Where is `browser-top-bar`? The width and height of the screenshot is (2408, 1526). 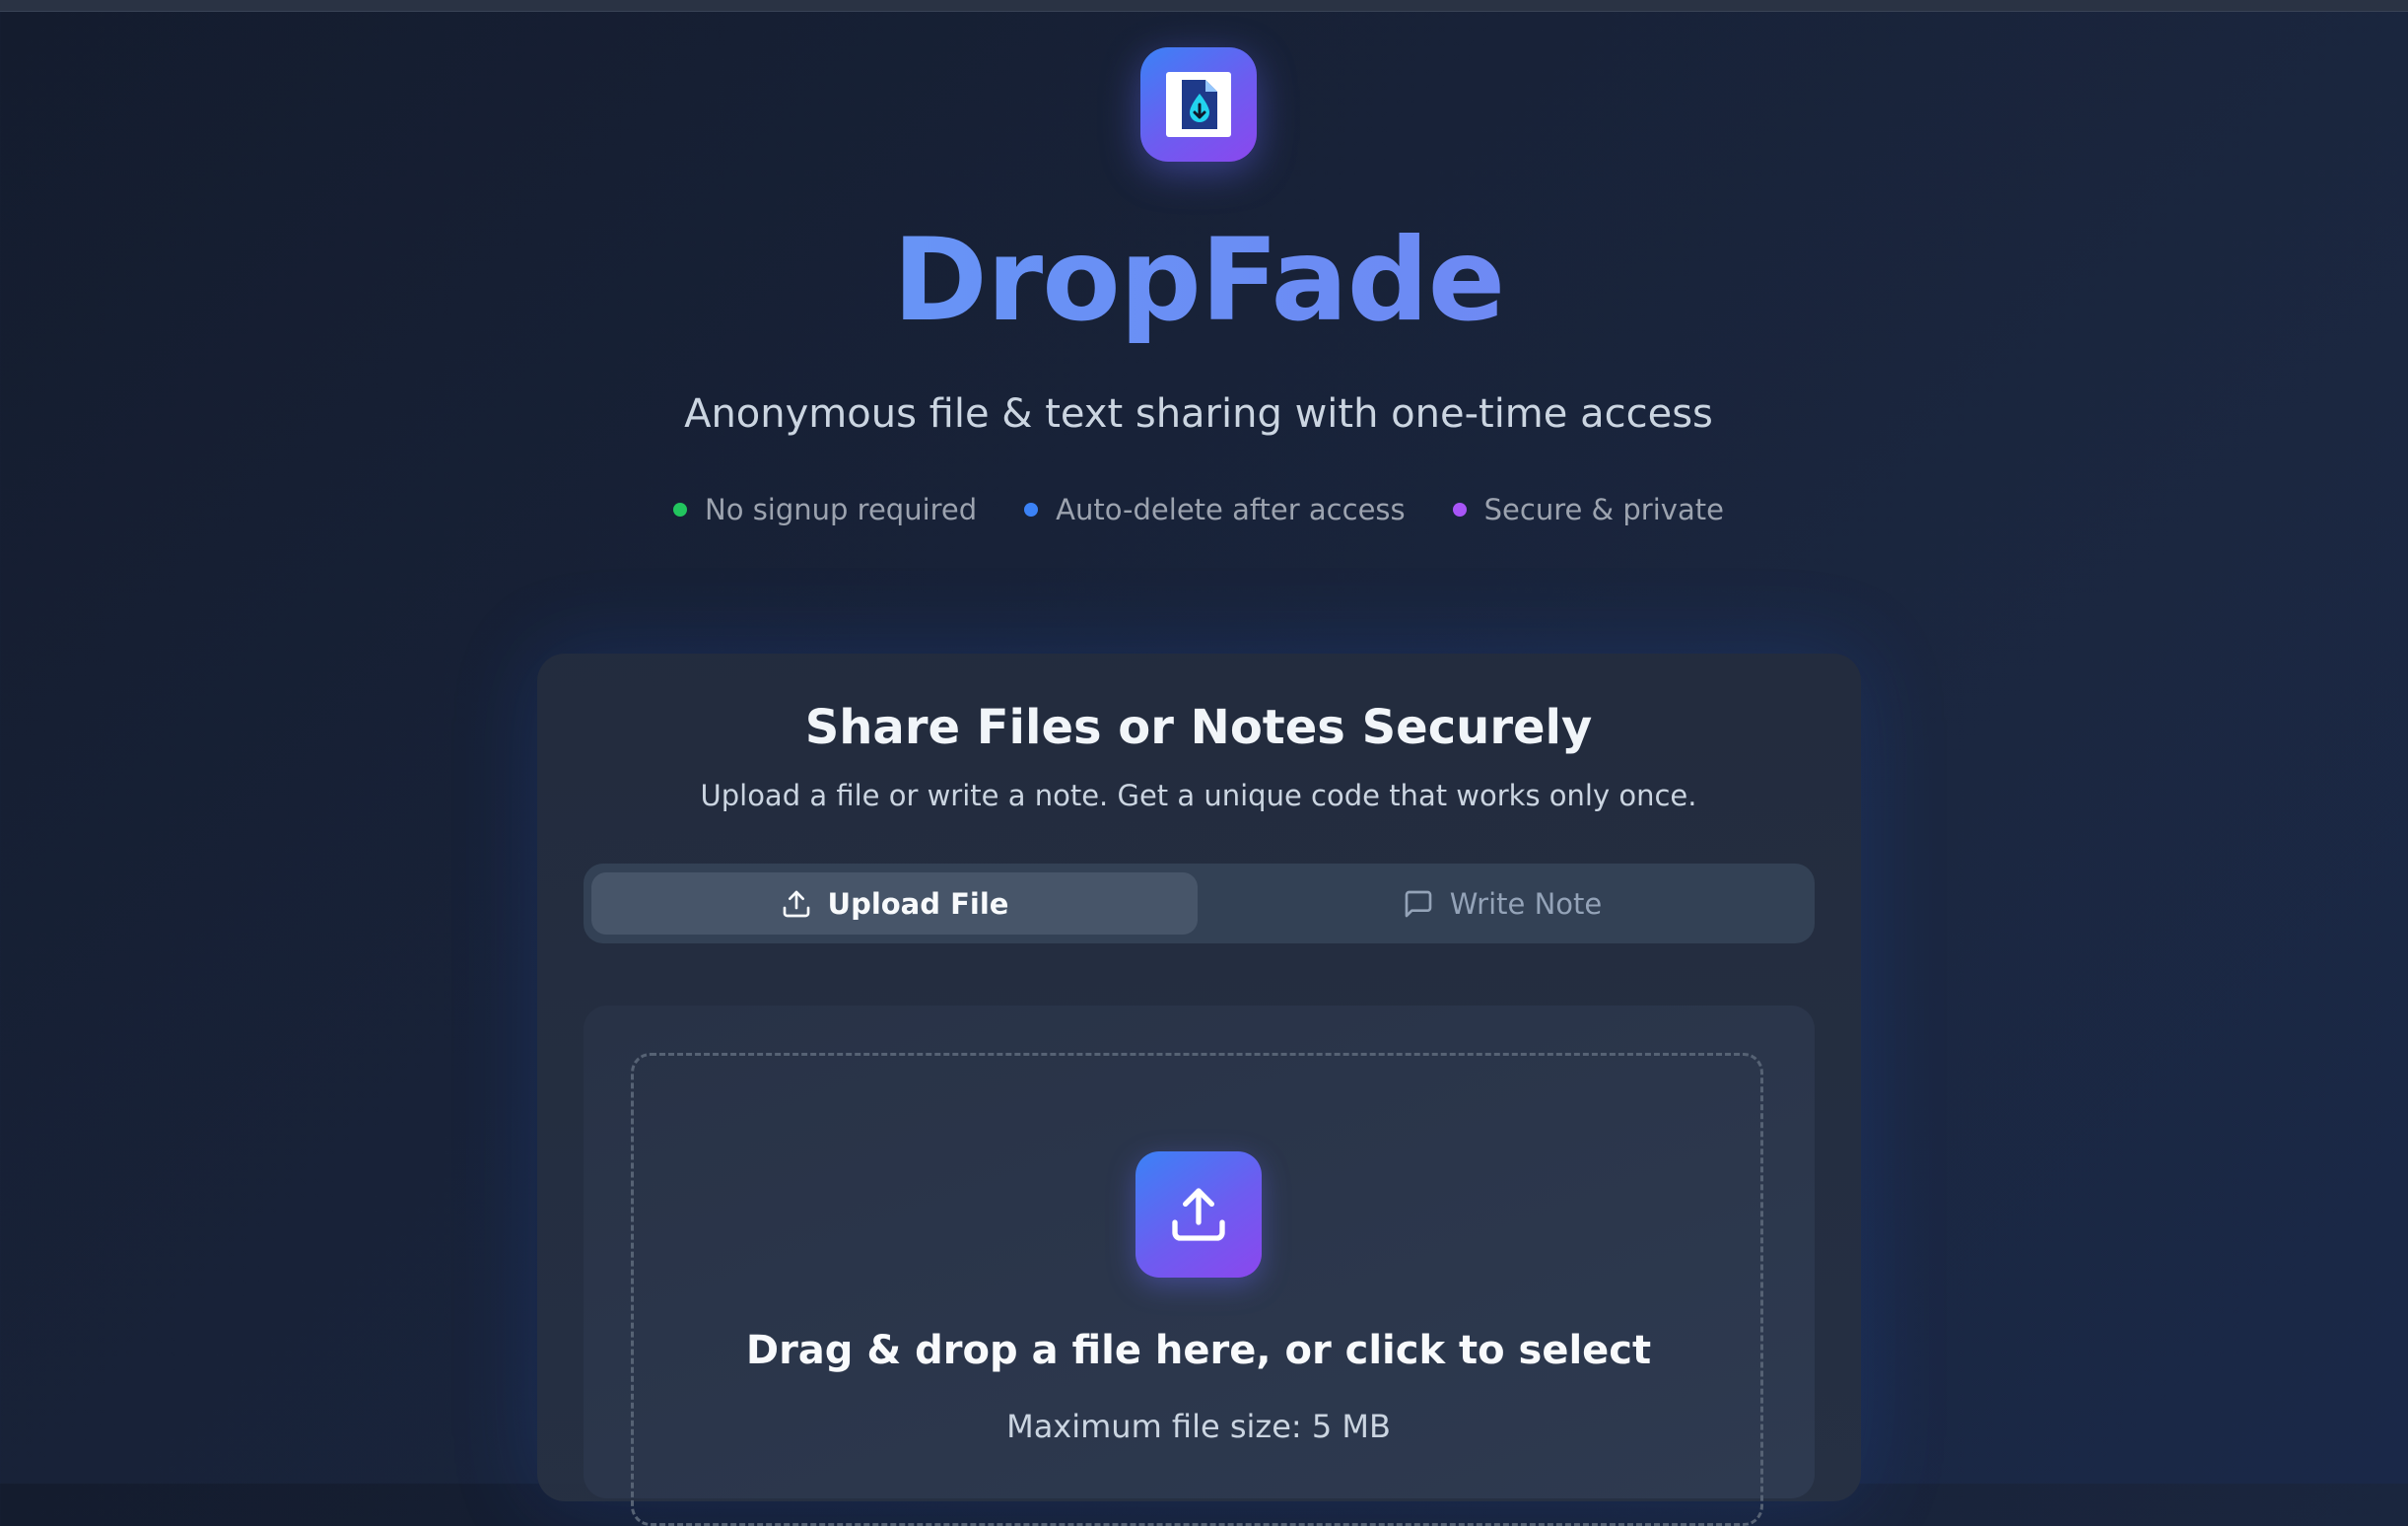 browser-top-bar is located at coordinates (1204, 6).